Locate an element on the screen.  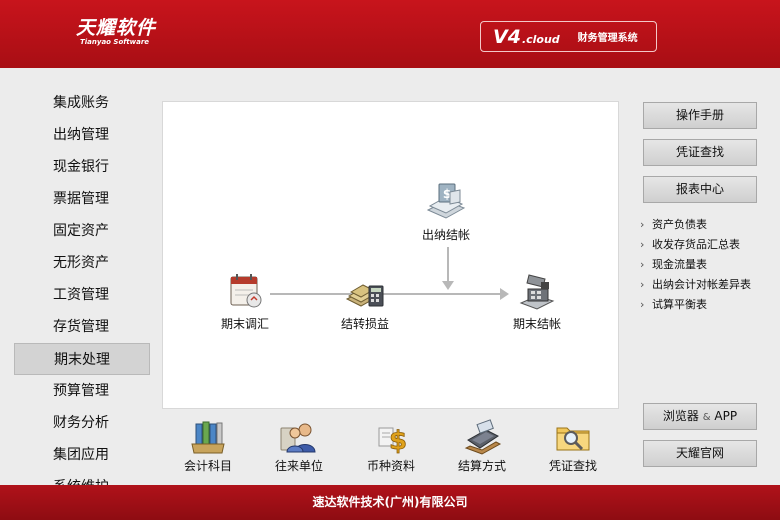
flow-connector-vertical is located at coordinates (448, 265).